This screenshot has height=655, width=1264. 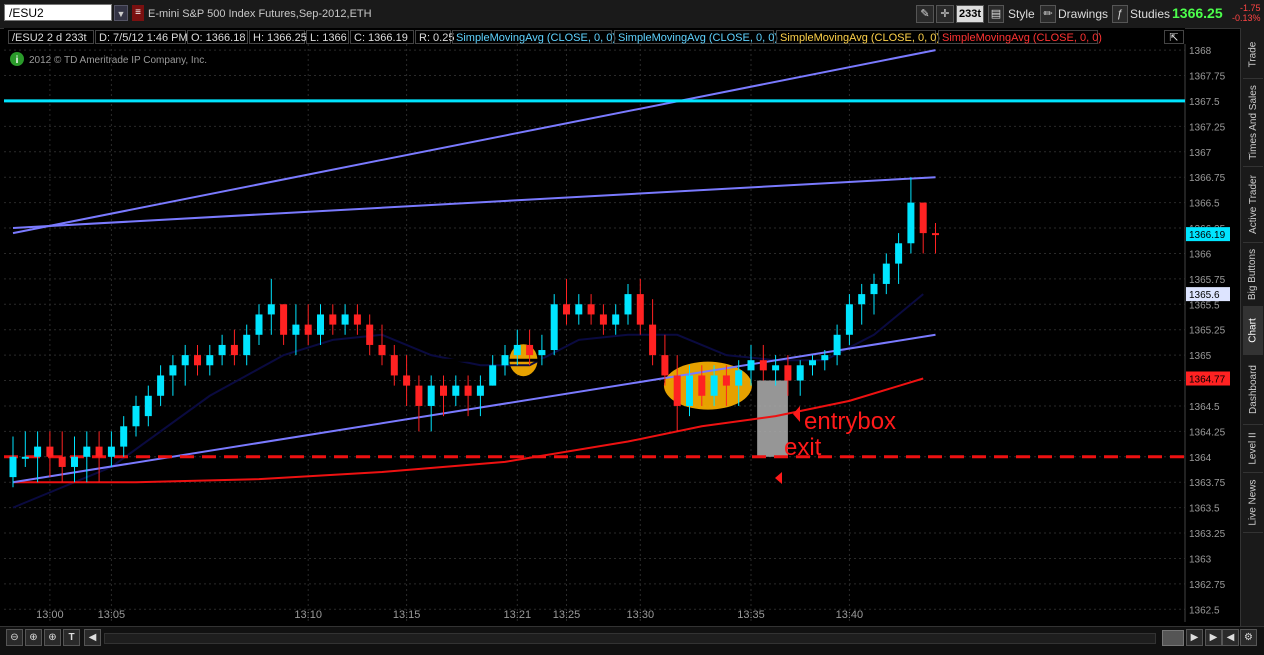 I want to click on drawing-tools-icon: ✎, so click(x=925, y=14).